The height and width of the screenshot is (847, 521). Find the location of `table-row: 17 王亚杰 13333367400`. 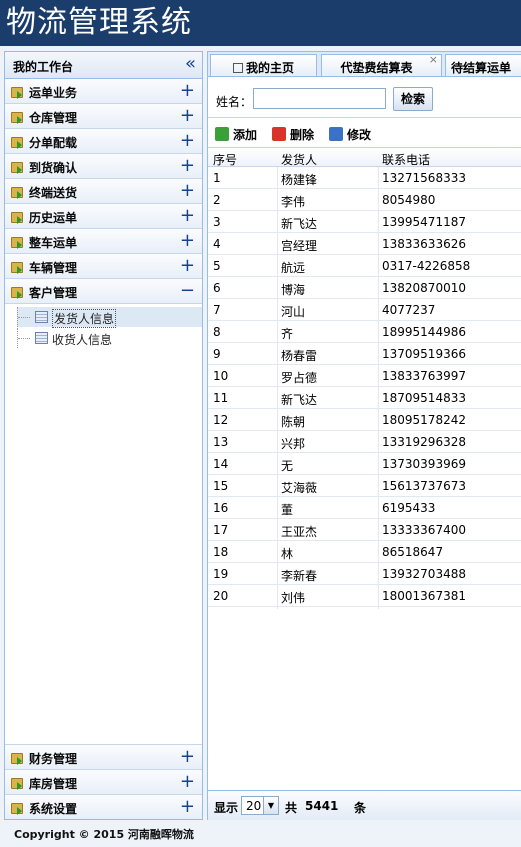

table-row: 17 王亚杰 13333367400 is located at coordinates (364, 530).